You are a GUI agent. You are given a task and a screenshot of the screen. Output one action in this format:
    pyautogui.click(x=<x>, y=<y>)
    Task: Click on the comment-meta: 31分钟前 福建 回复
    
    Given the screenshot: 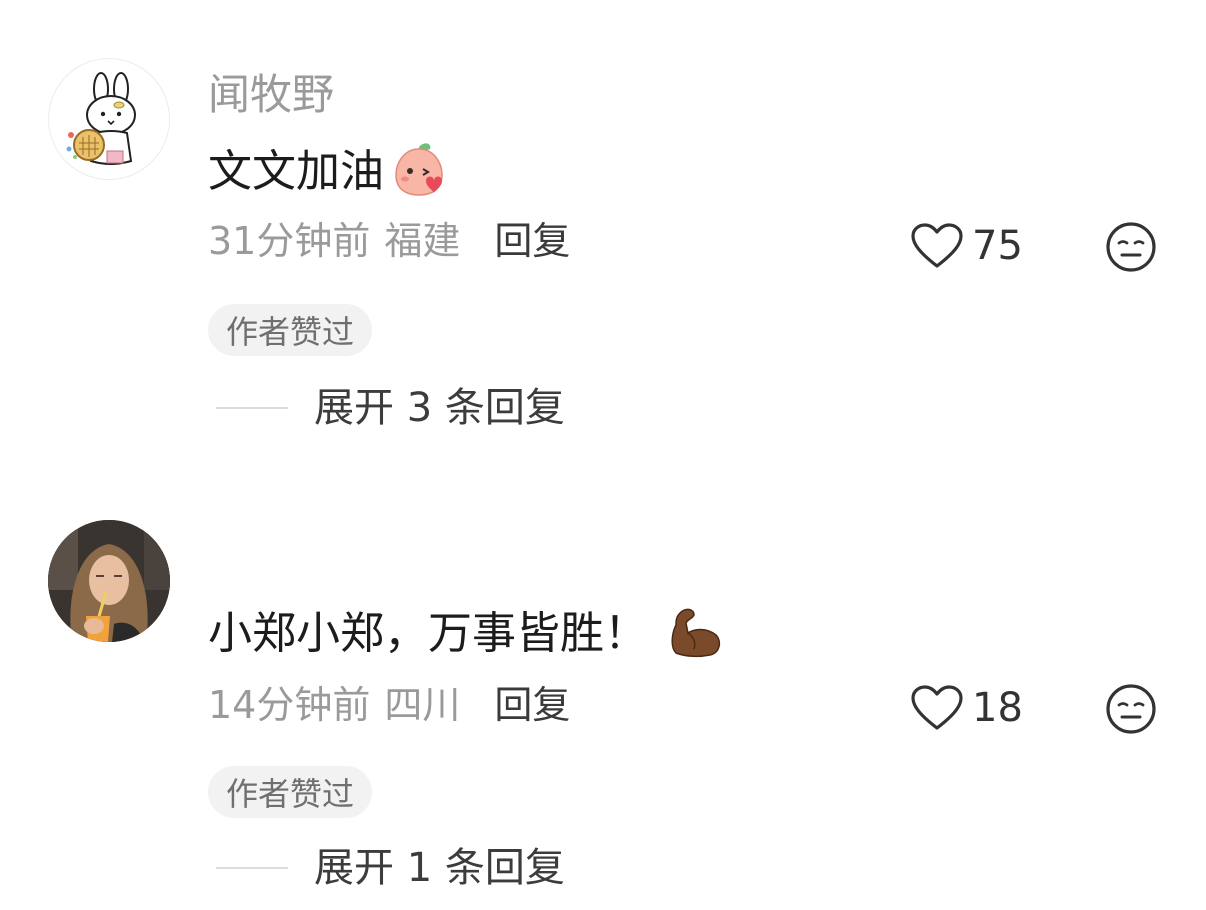 What is the action you would take?
    pyautogui.click(x=389, y=241)
    